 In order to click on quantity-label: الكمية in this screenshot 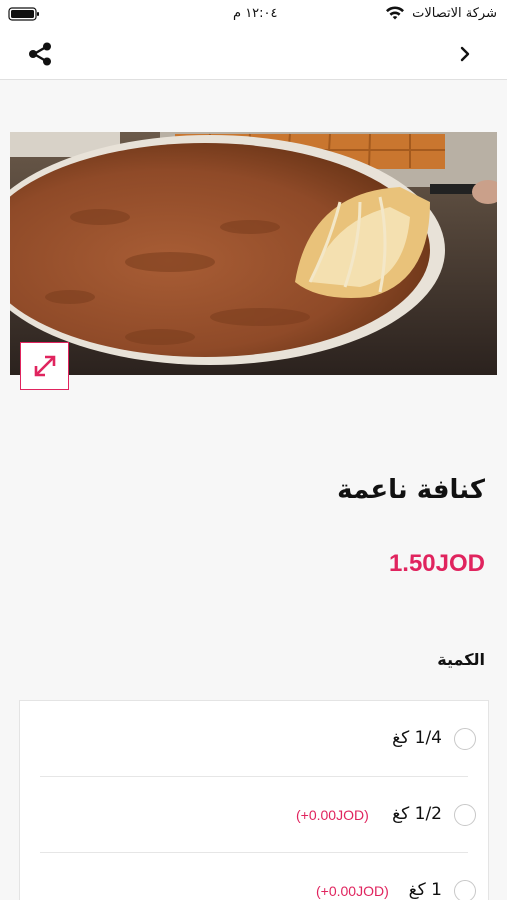, I will do `click(461, 659)`.